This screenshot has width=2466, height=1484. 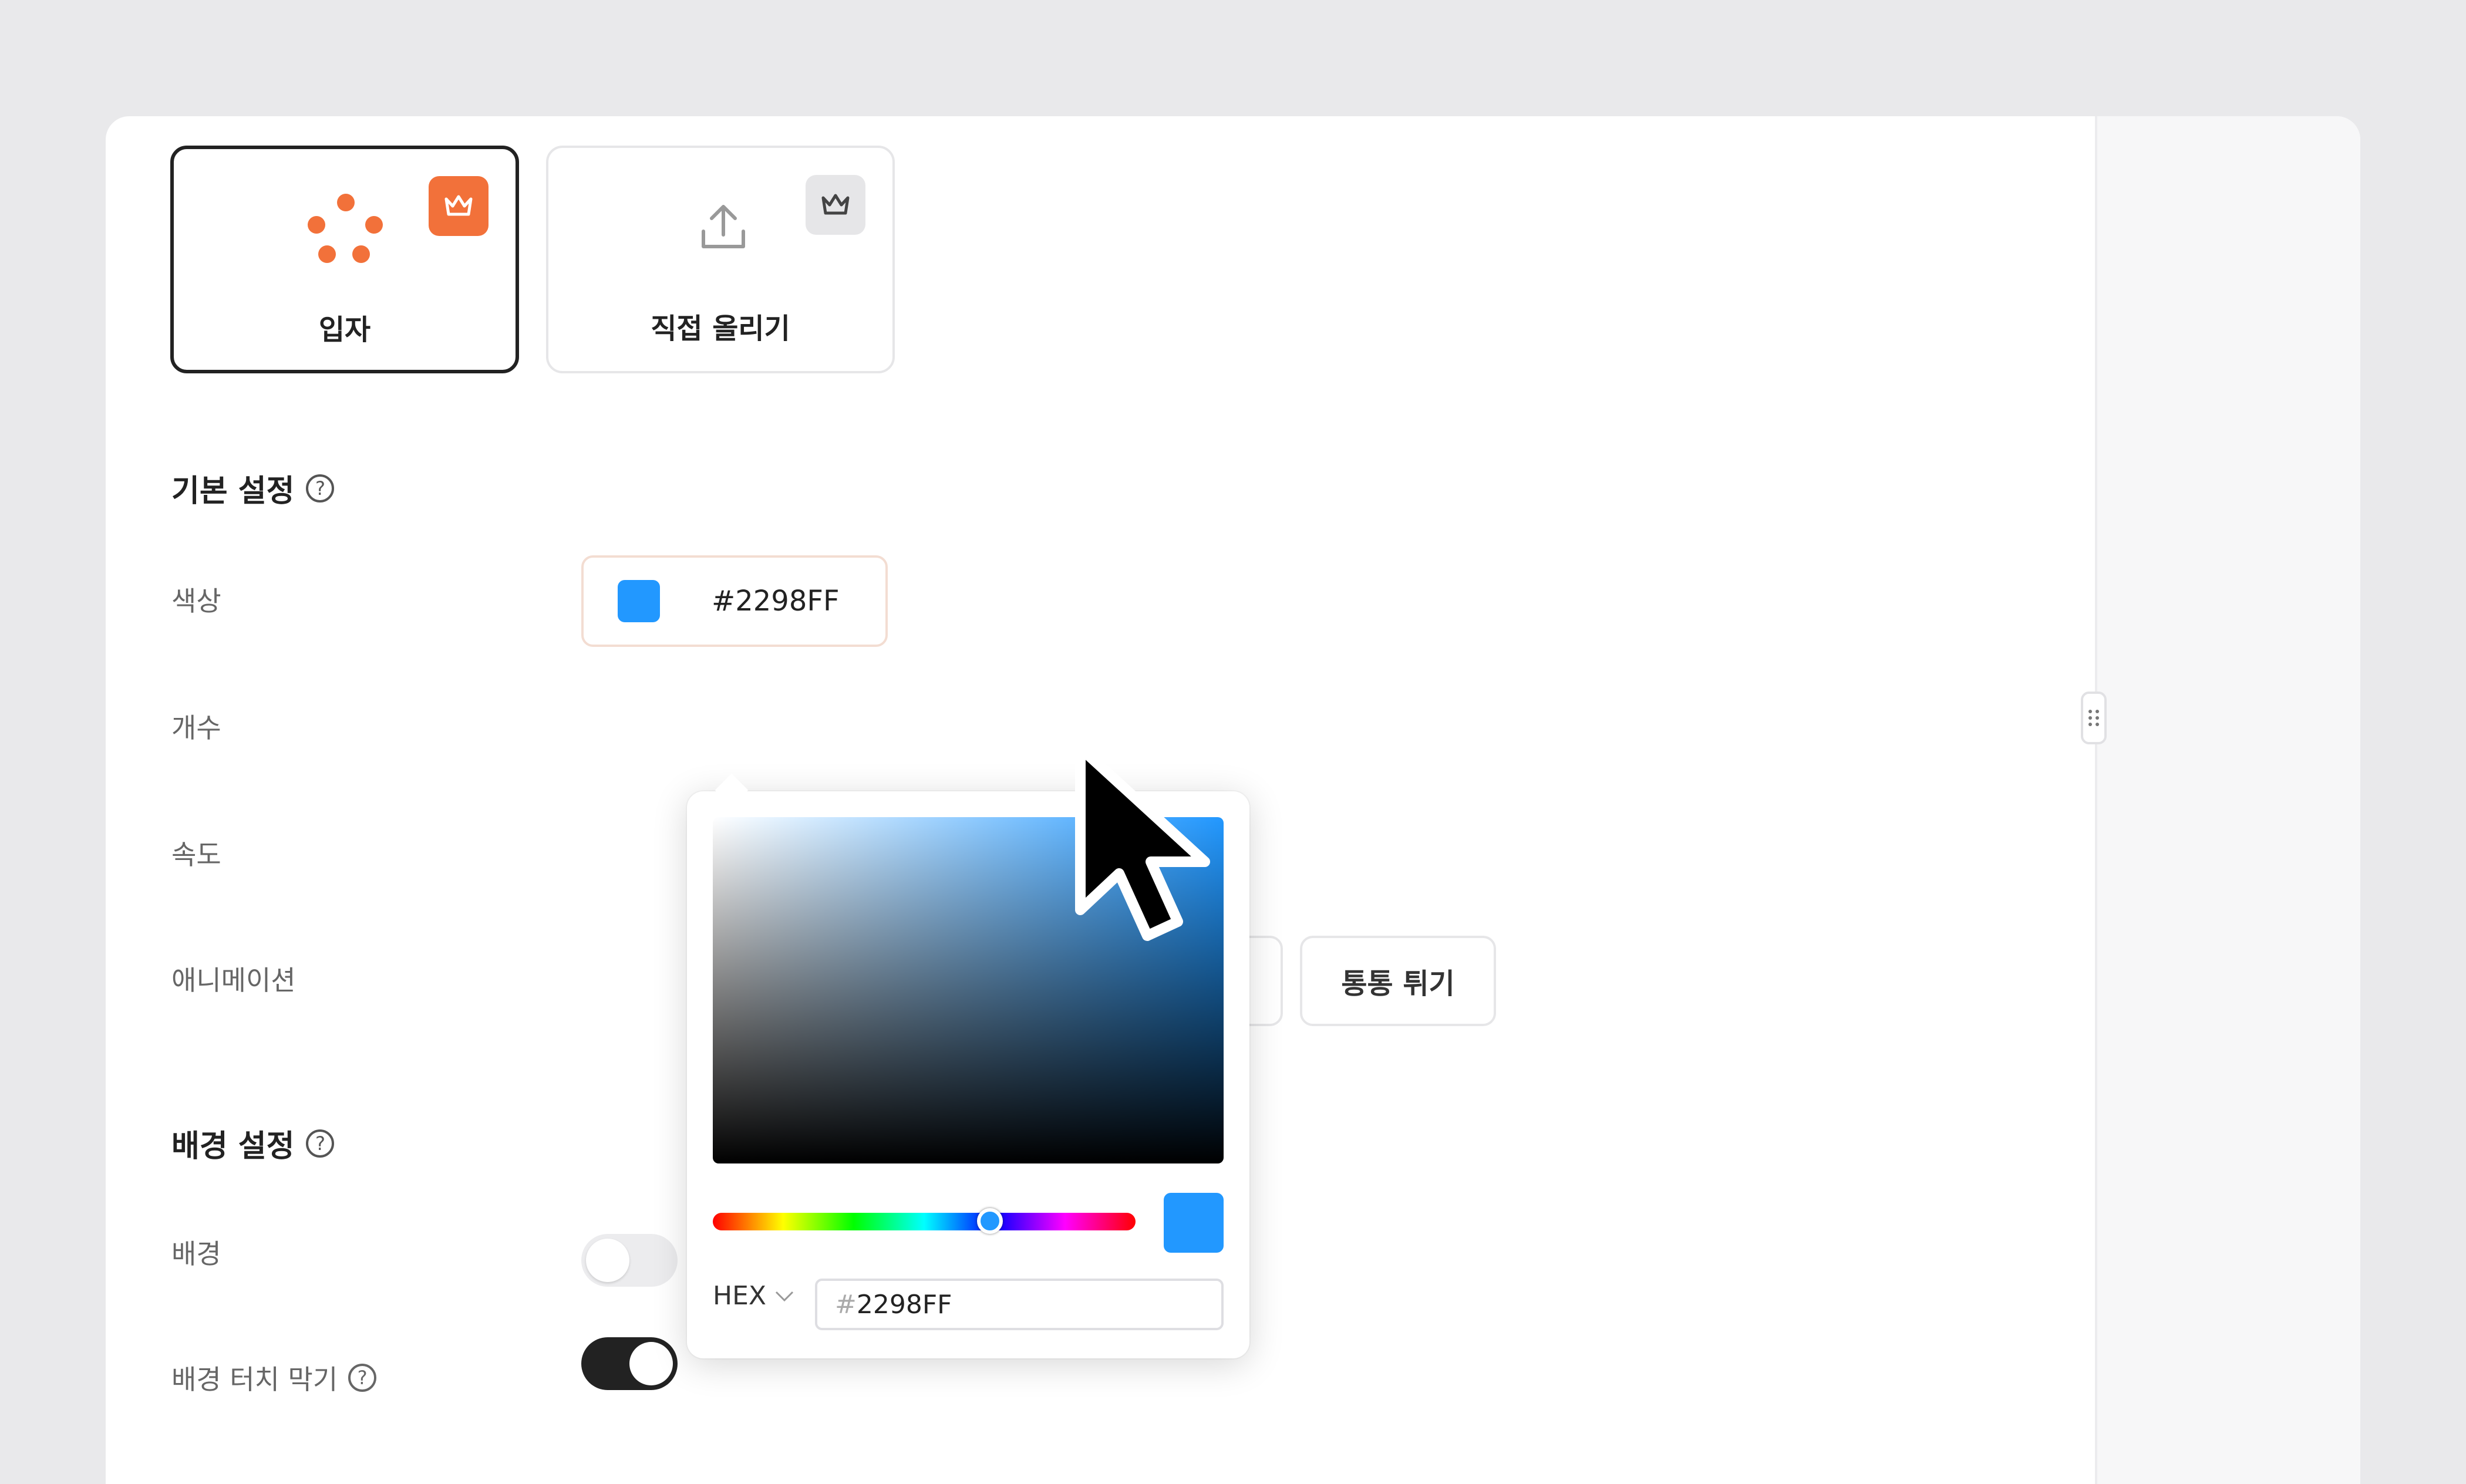 What do you see at coordinates (233, 1146) in the screenshot?
I see `background-settings-title-text: 배경 설정` at bounding box center [233, 1146].